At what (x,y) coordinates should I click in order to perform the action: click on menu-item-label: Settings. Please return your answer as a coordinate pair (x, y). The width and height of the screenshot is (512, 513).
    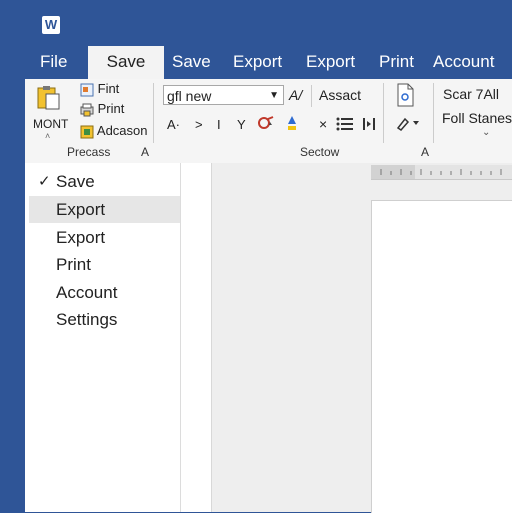
    Looking at the image, I should click on (87, 319).